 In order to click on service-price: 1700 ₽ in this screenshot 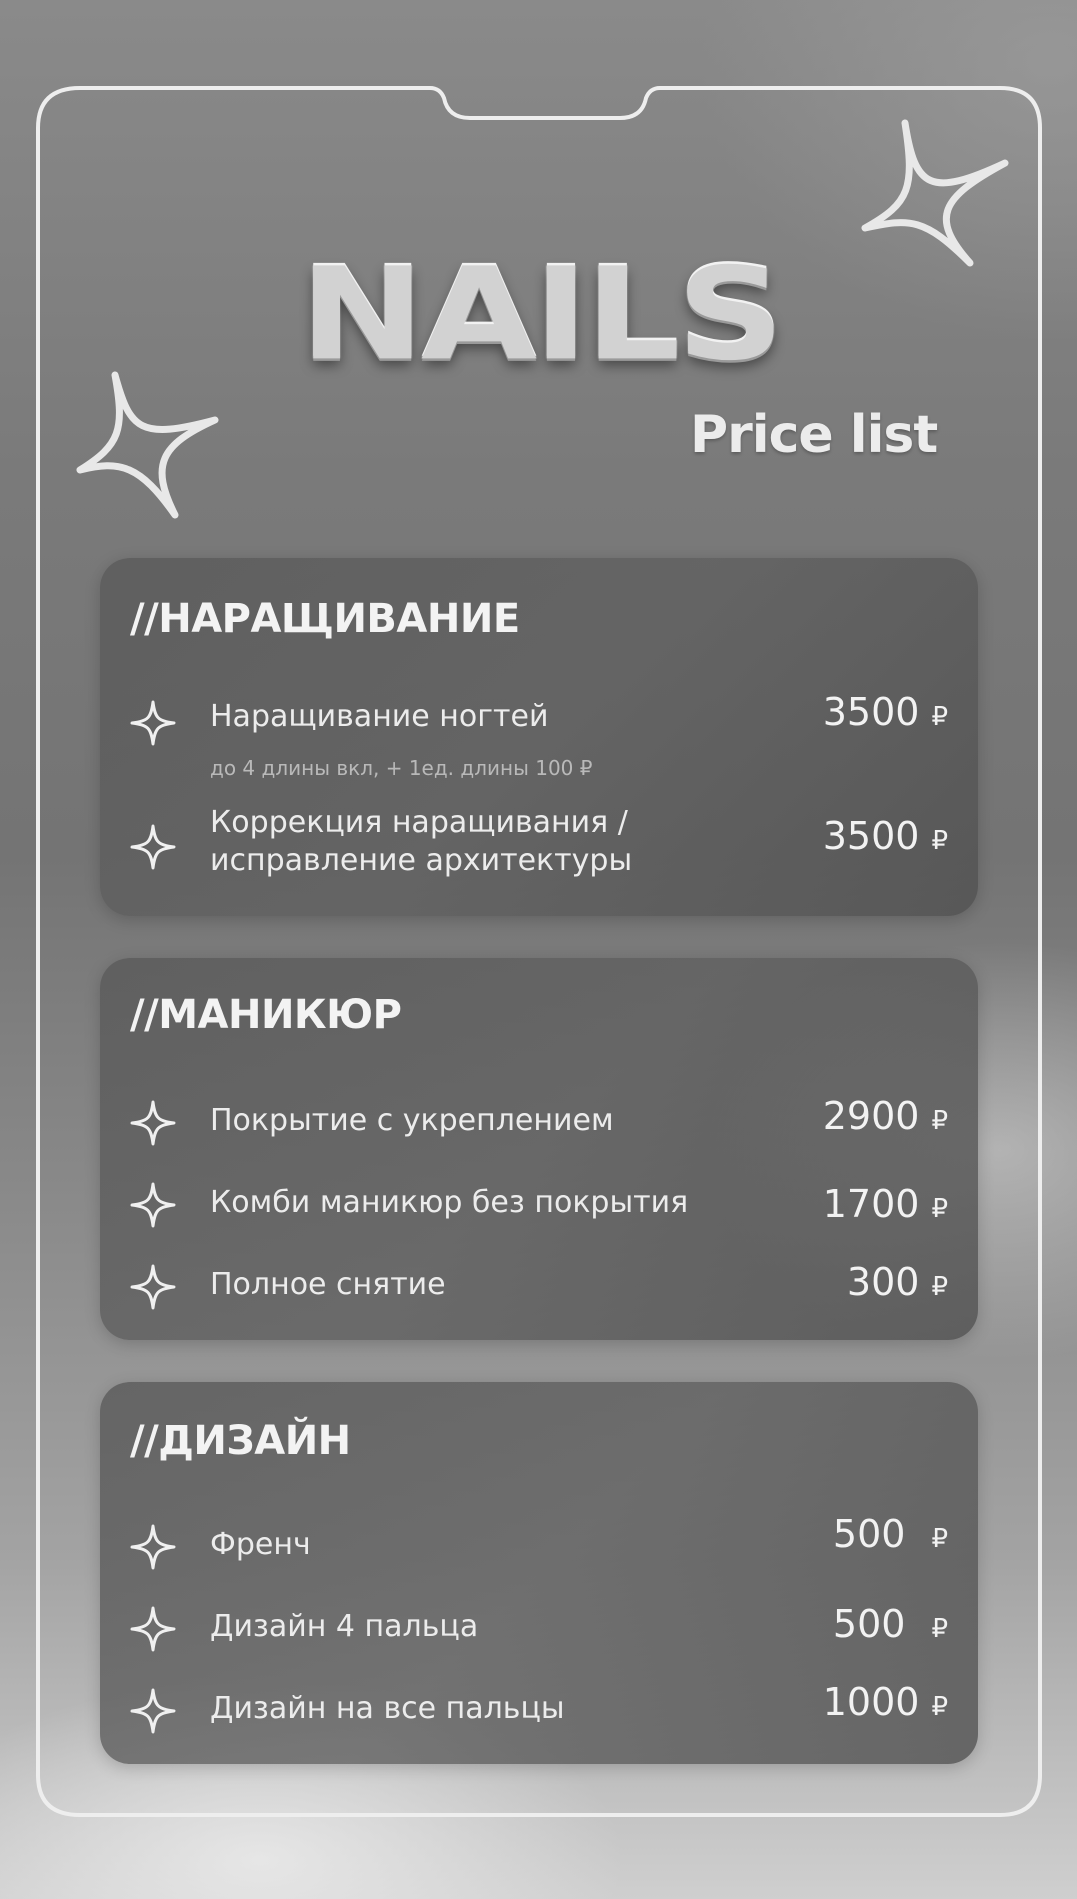, I will do `click(885, 1204)`.